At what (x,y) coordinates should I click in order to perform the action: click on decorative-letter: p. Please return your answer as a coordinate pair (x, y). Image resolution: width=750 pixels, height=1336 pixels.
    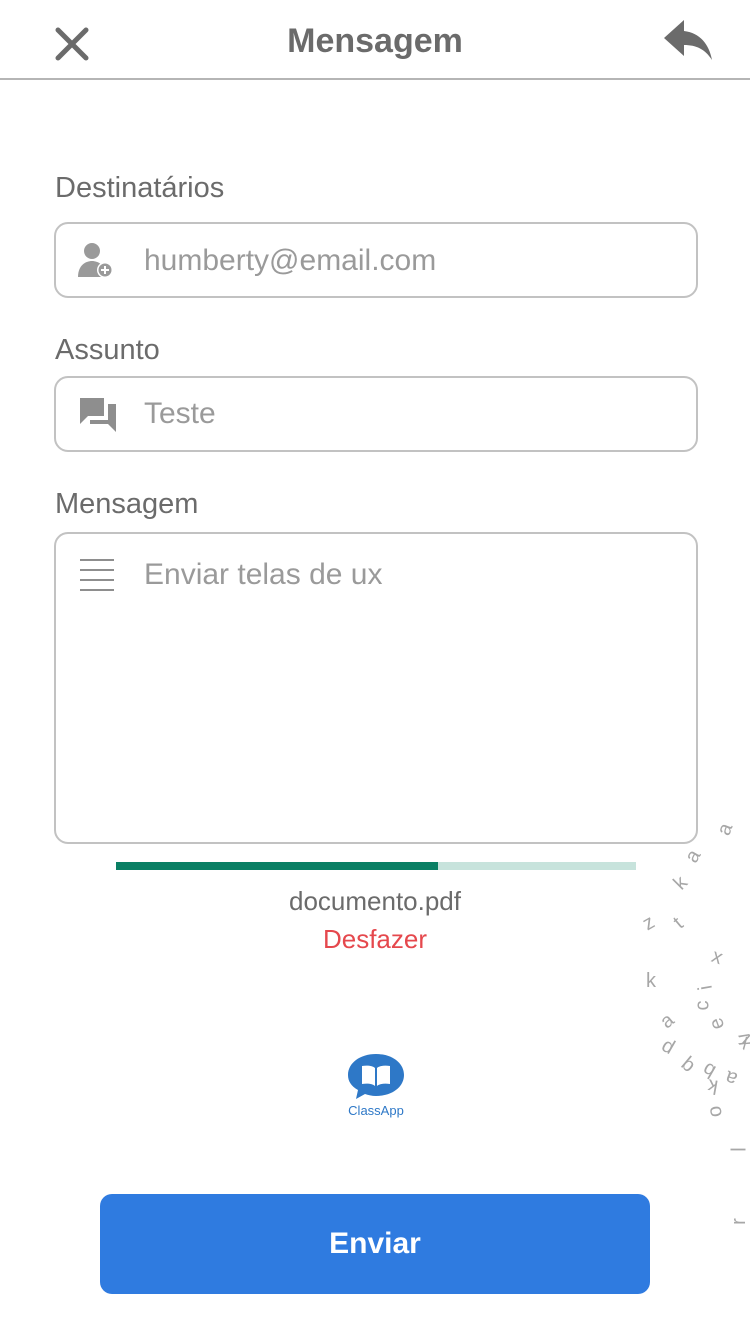
    Looking at the image, I should click on (667, 1048).